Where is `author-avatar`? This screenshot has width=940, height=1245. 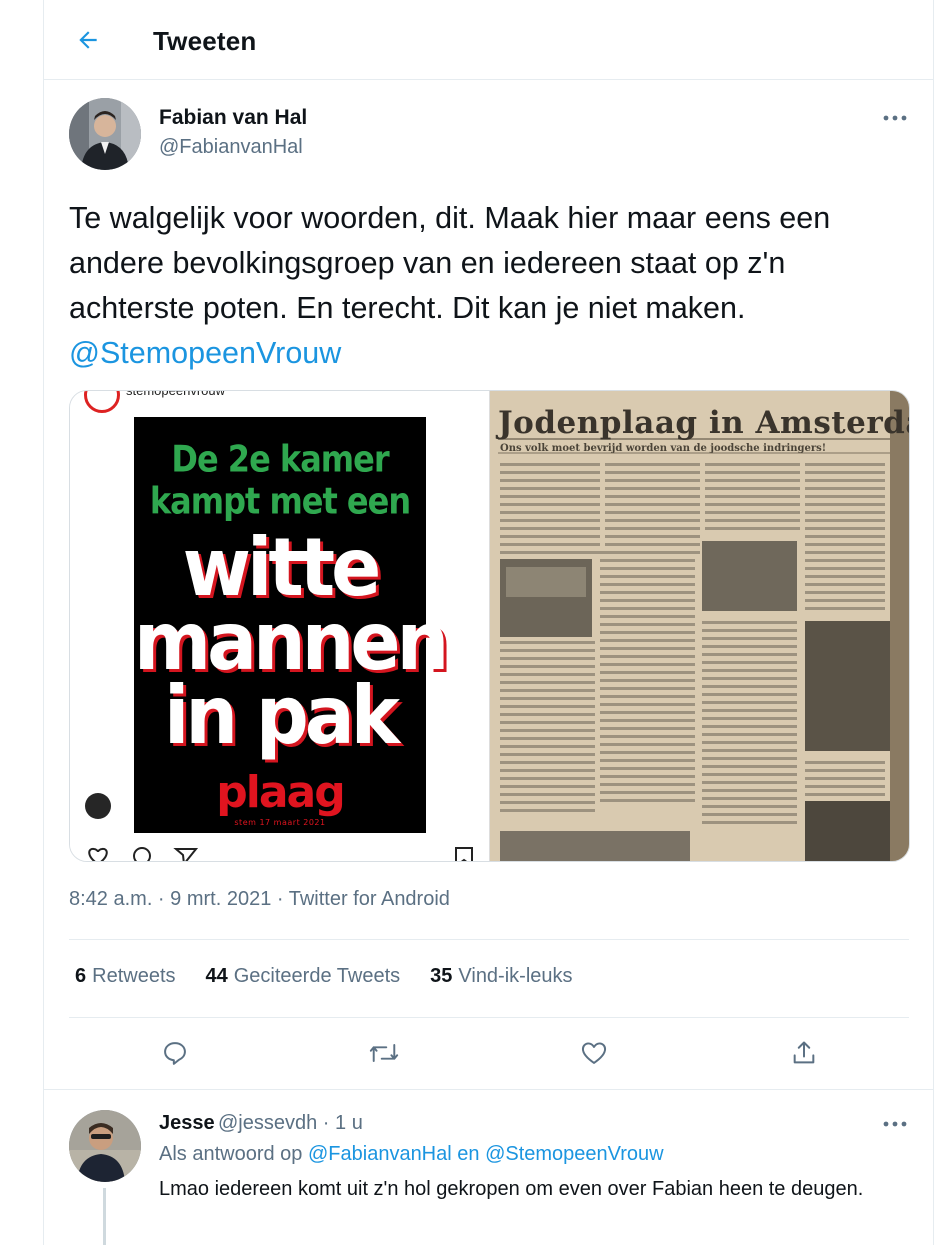 author-avatar is located at coordinates (105, 134).